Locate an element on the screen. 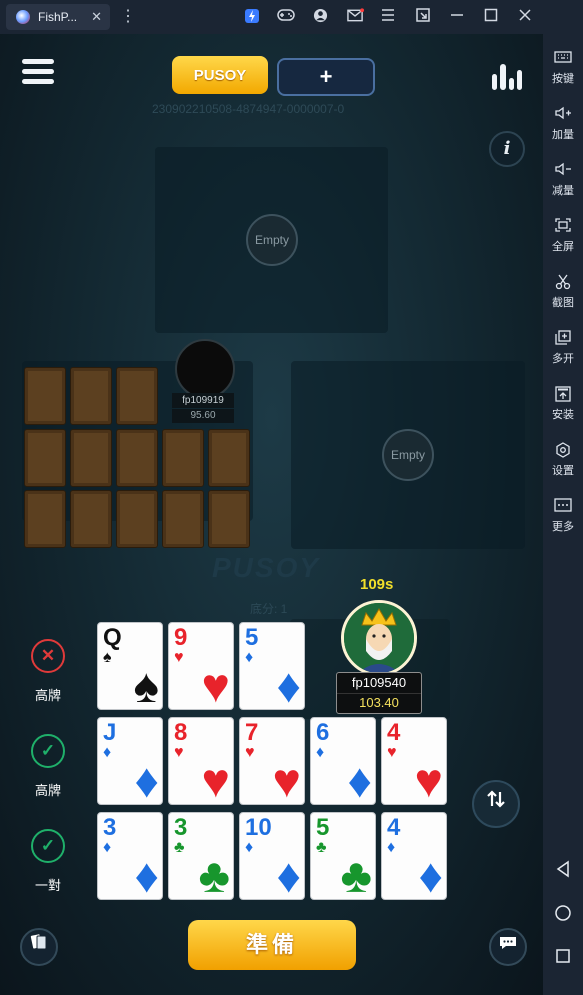  app-logo-icon is located at coordinates (23, 17).